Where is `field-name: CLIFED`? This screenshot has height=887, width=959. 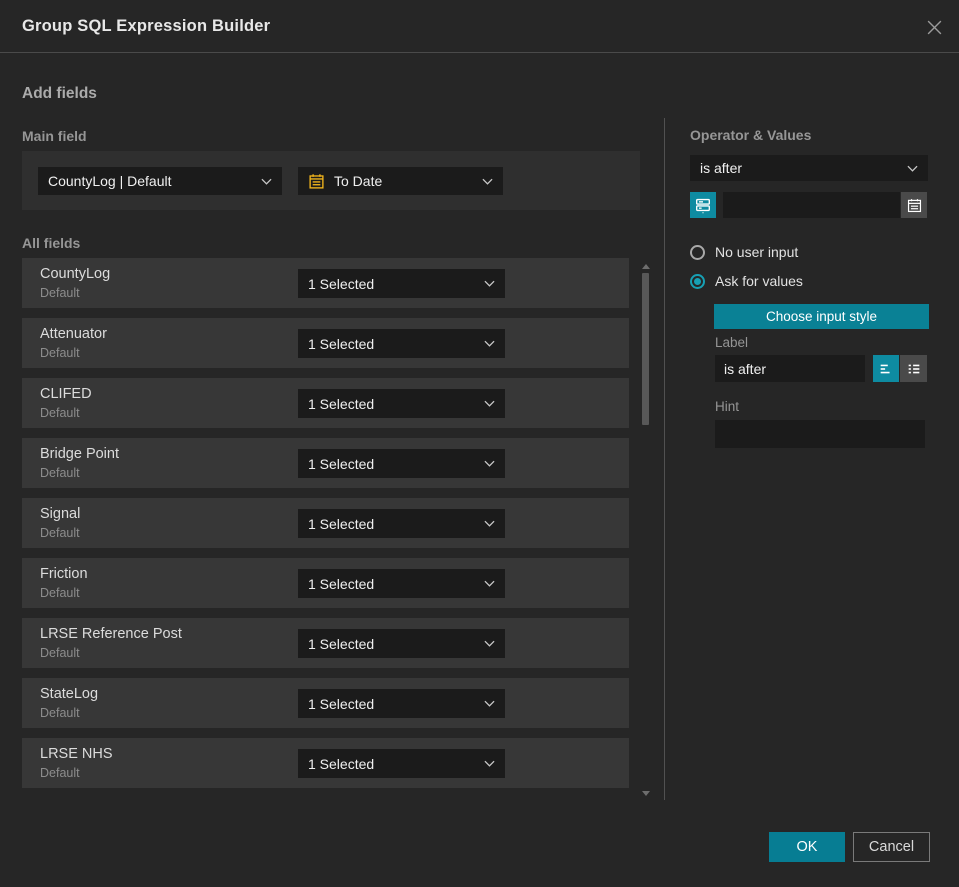 field-name: CLIFED is located at coordinates (66, 394).